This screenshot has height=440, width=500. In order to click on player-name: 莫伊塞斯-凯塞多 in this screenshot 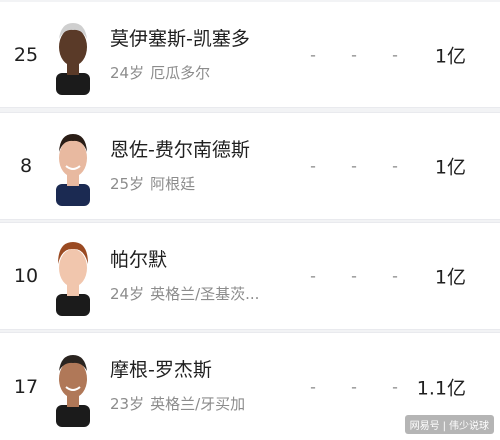, I will do `click(180, 37)`.